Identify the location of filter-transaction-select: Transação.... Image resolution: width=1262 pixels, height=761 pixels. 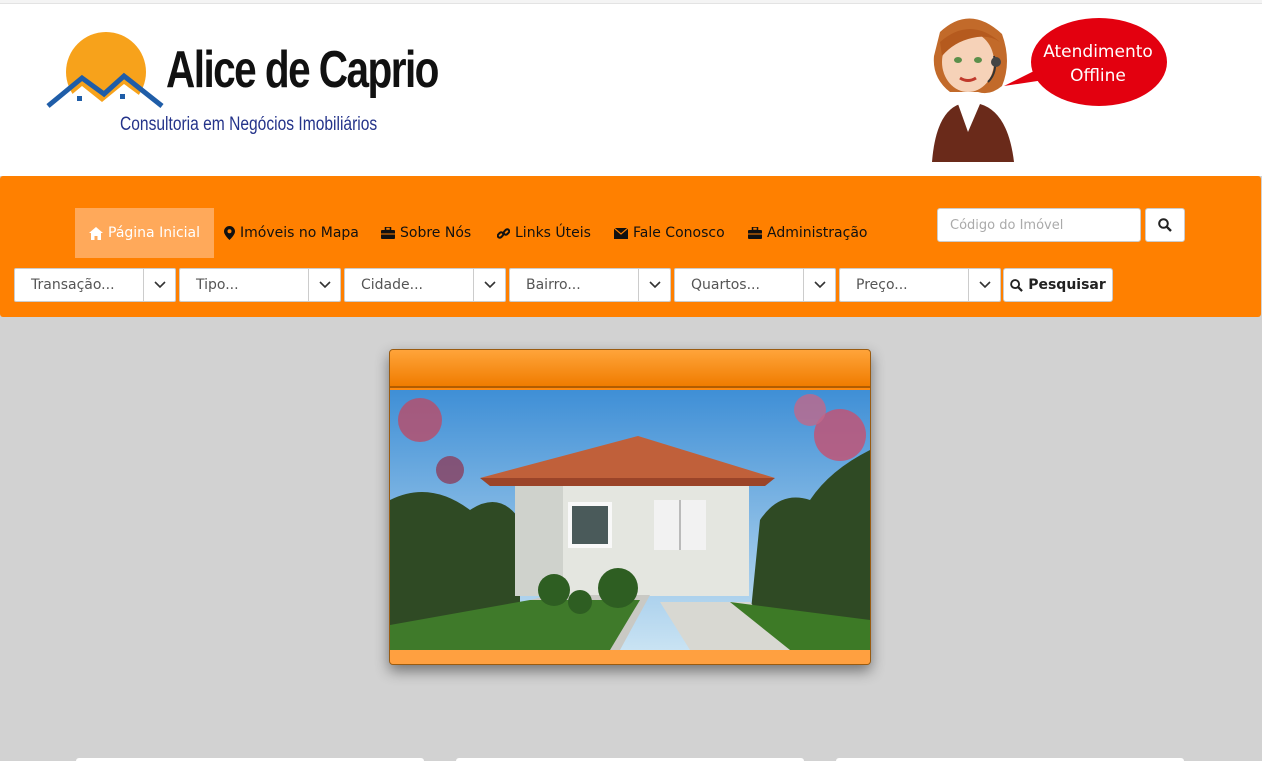
(95, 285).